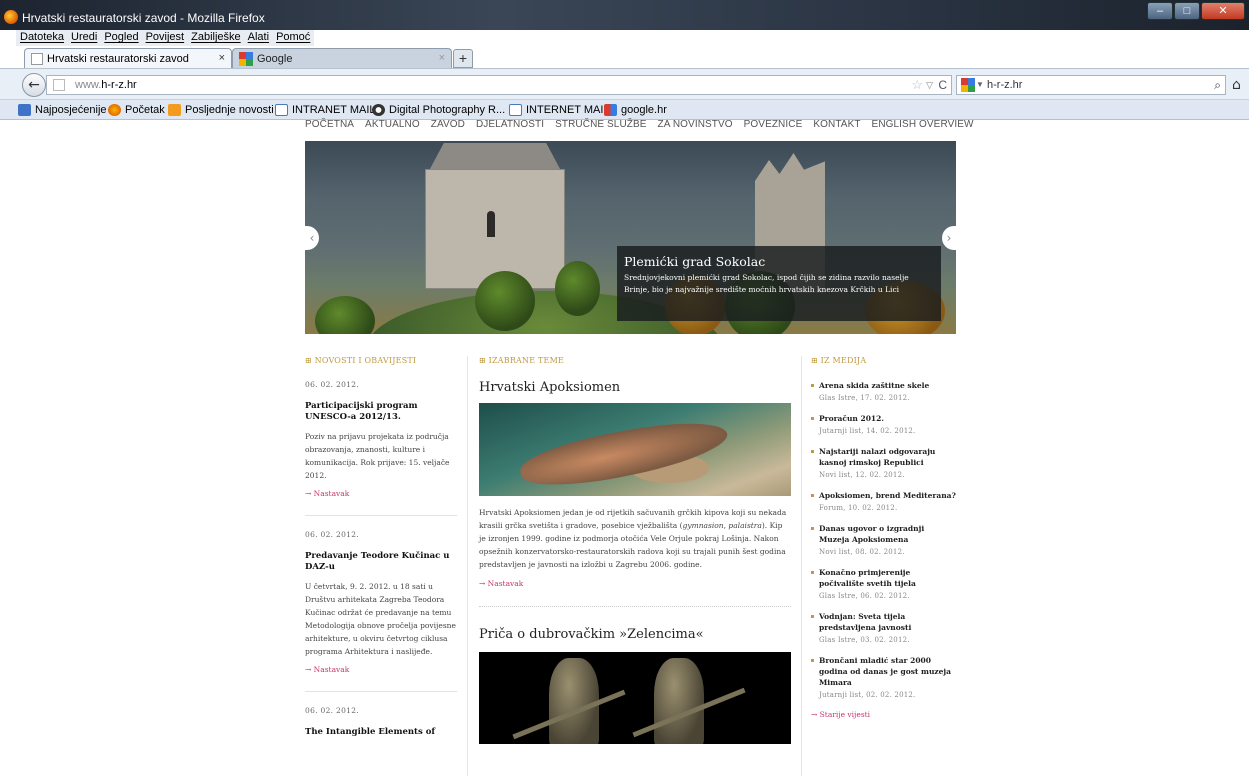 Image resolution: width=1249 pixels, height=782 pixels. I want to click on feature-title: Hrvatski Apoksiomen, so click(635, 387).